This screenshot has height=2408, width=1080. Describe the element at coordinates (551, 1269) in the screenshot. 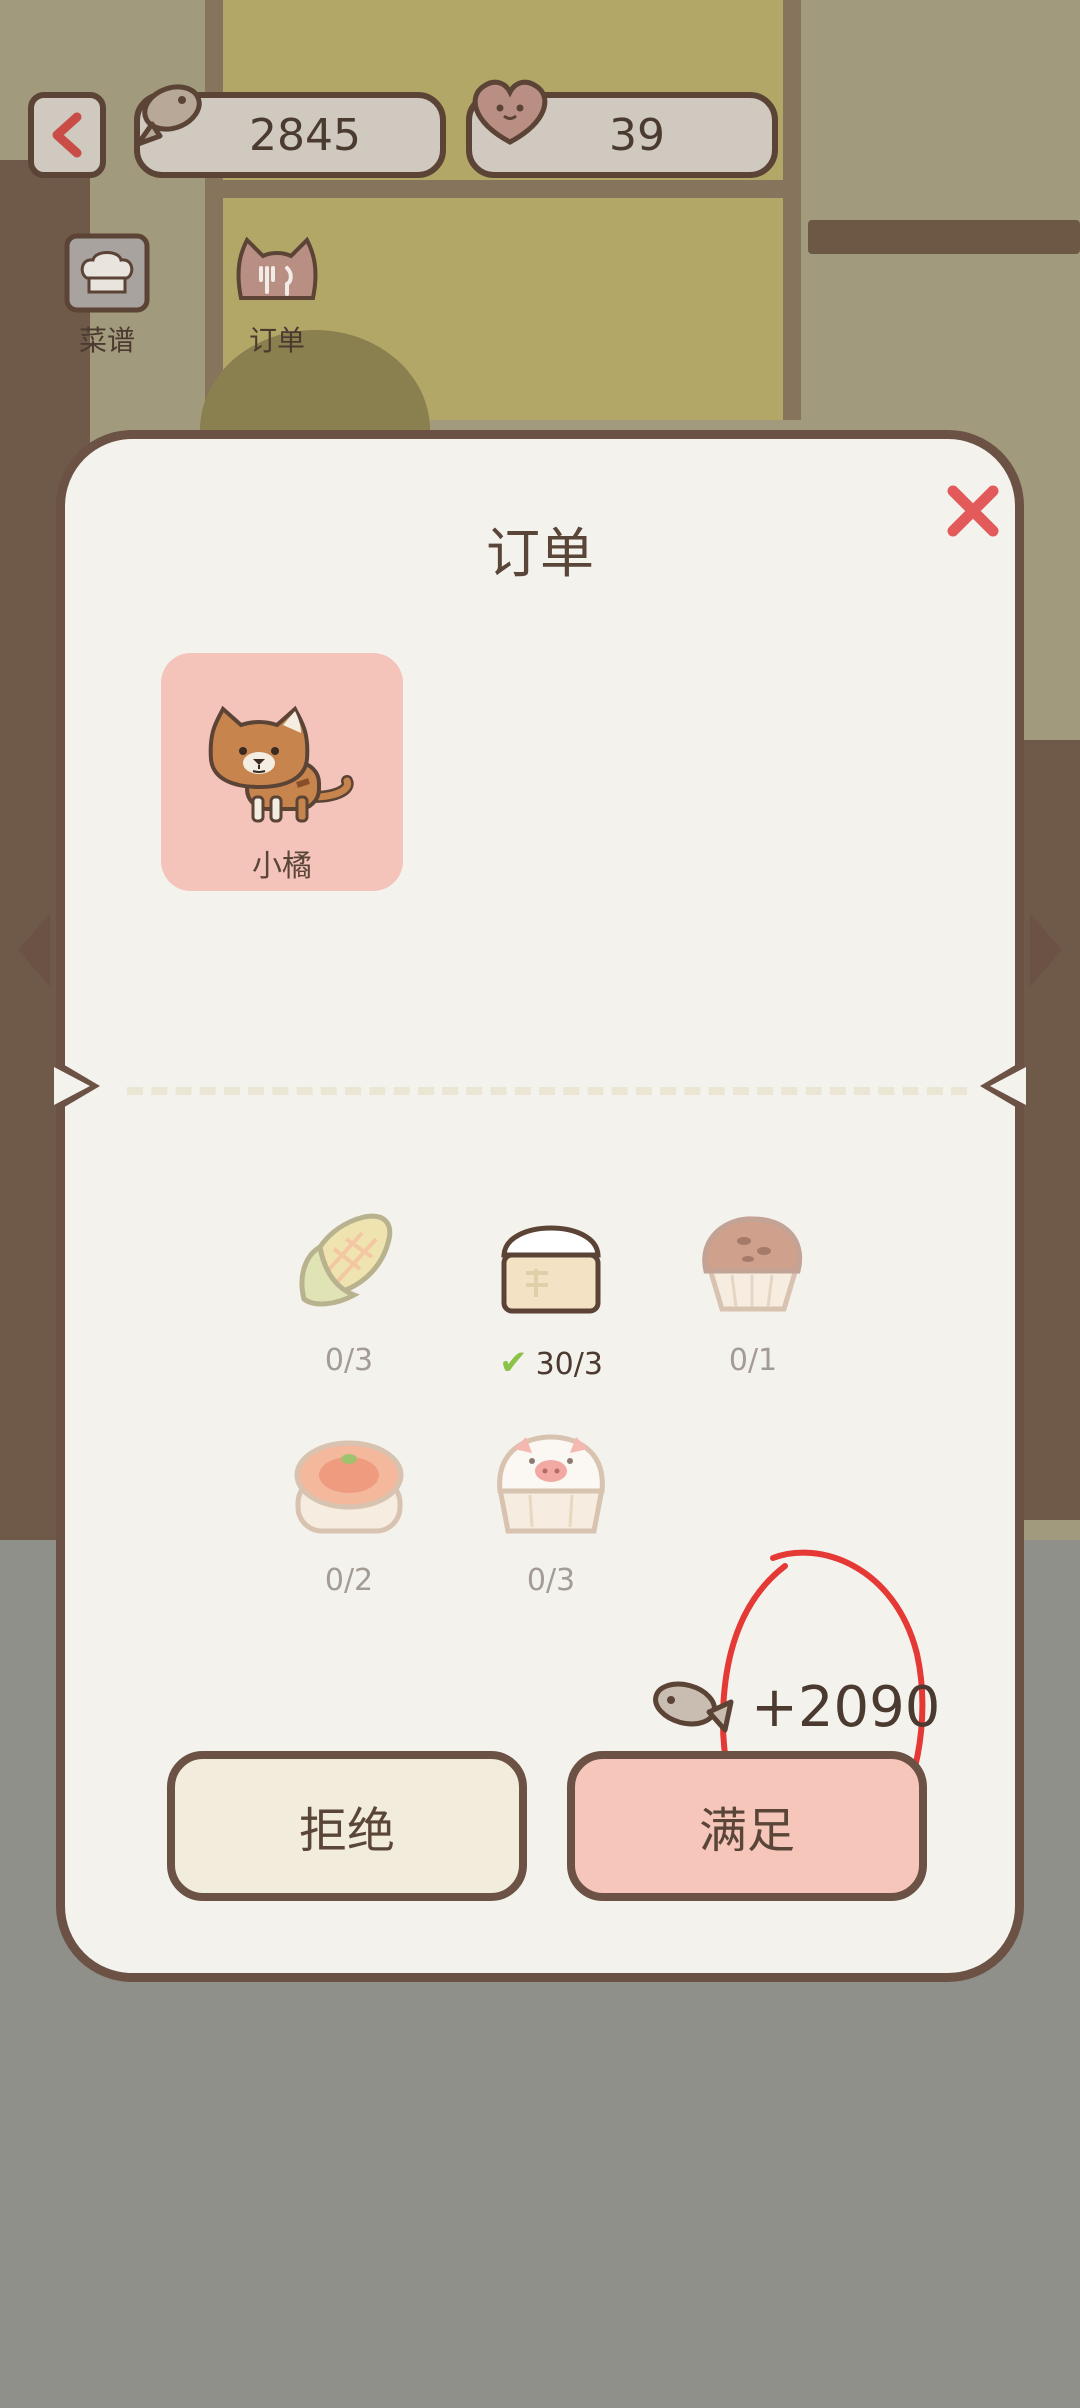

I see `rice-steamer-icon` at that location.